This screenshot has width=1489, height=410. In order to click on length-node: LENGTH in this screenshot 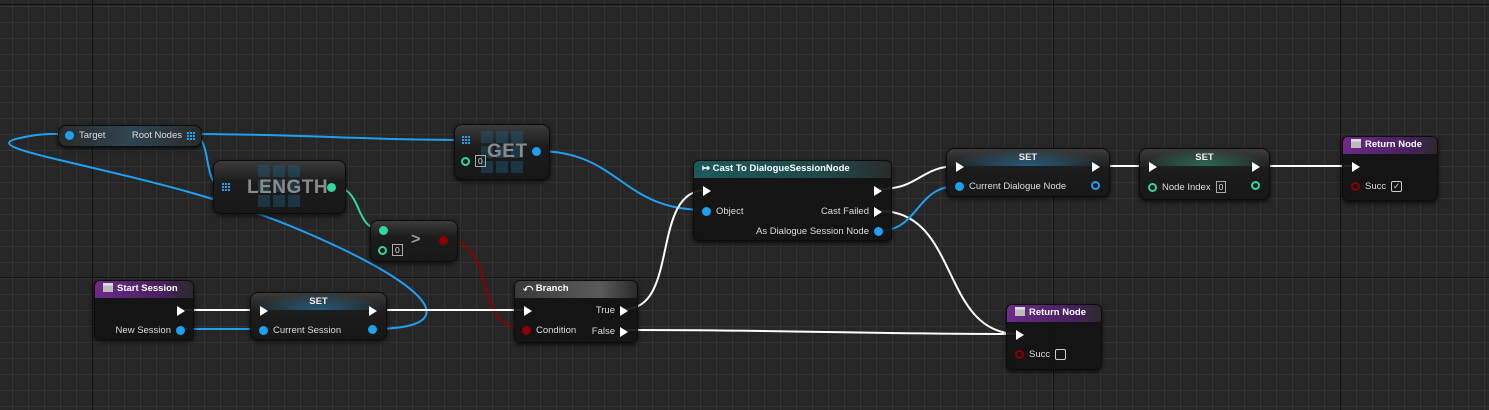, I will do `click(279, 187)`.